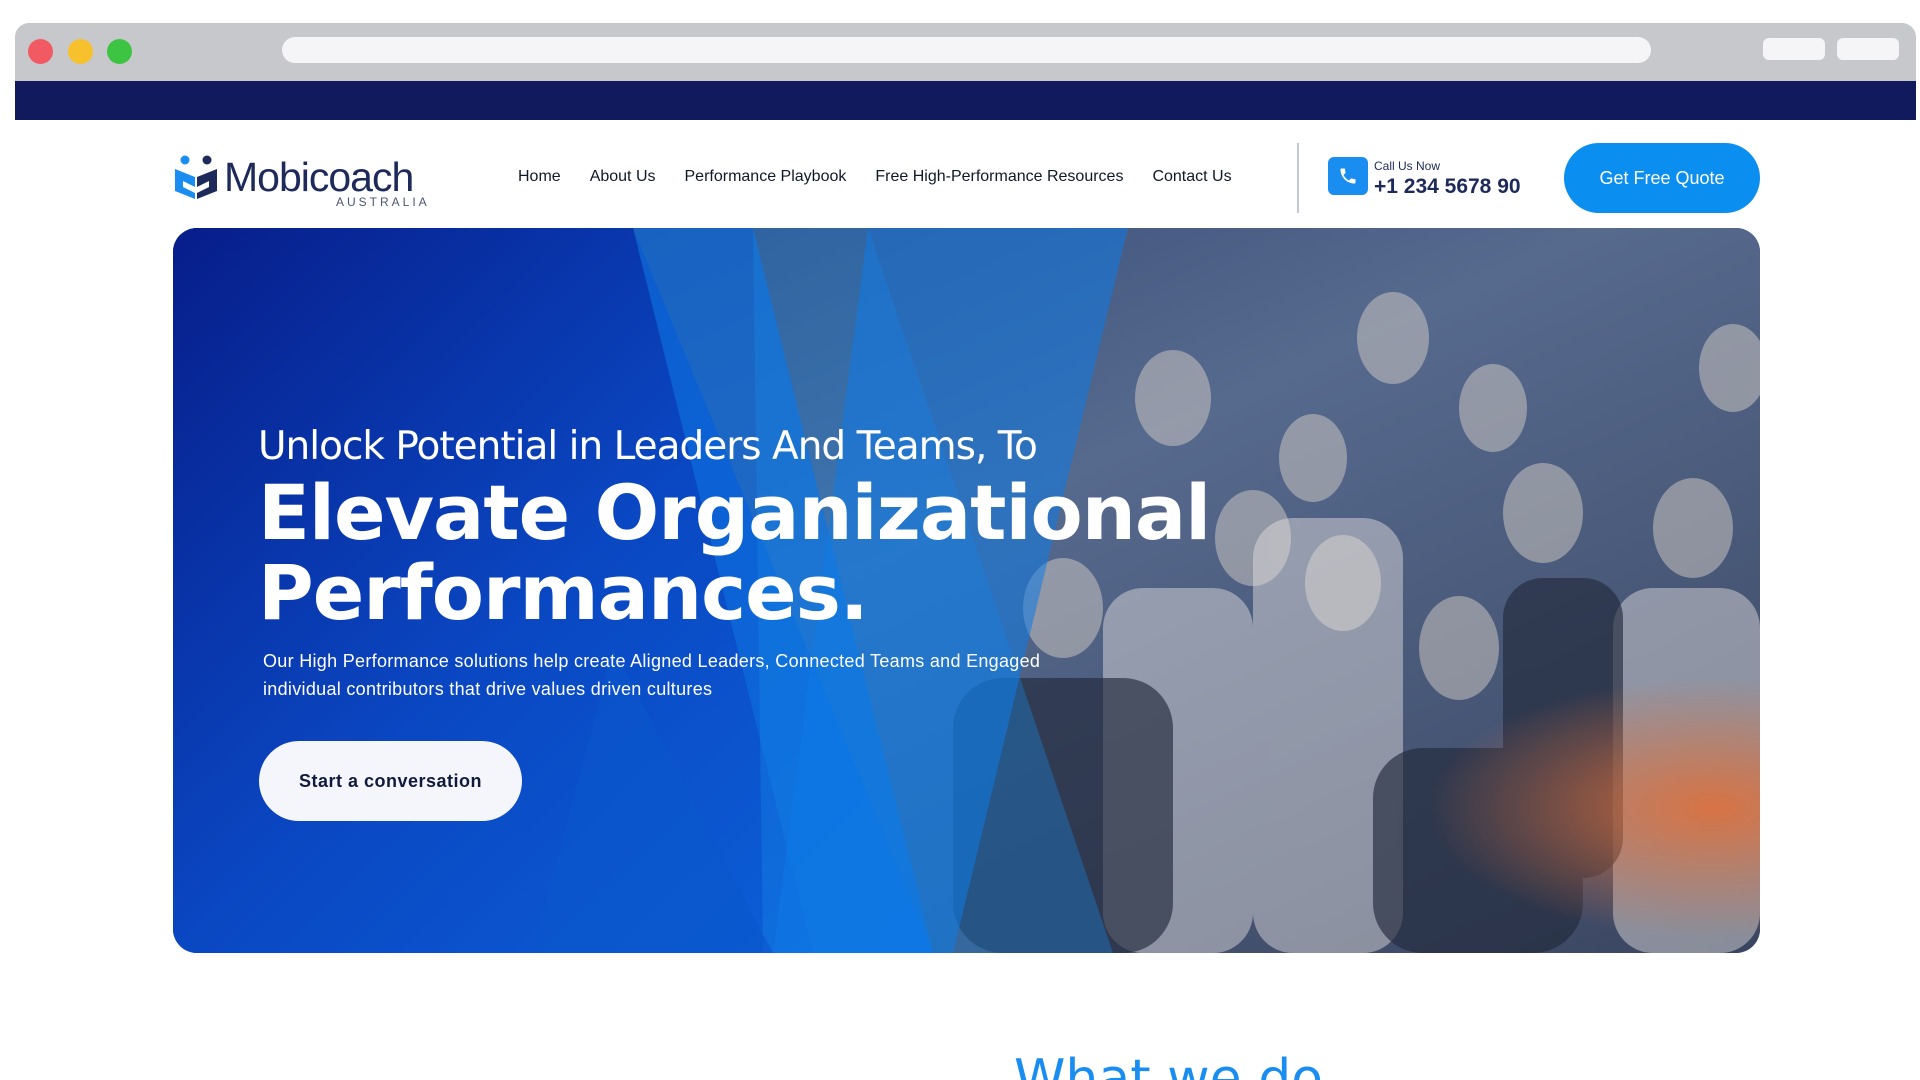  Describe the element at coordinates (1298, 178) in the screenshot. I see `header-divider` at that location.